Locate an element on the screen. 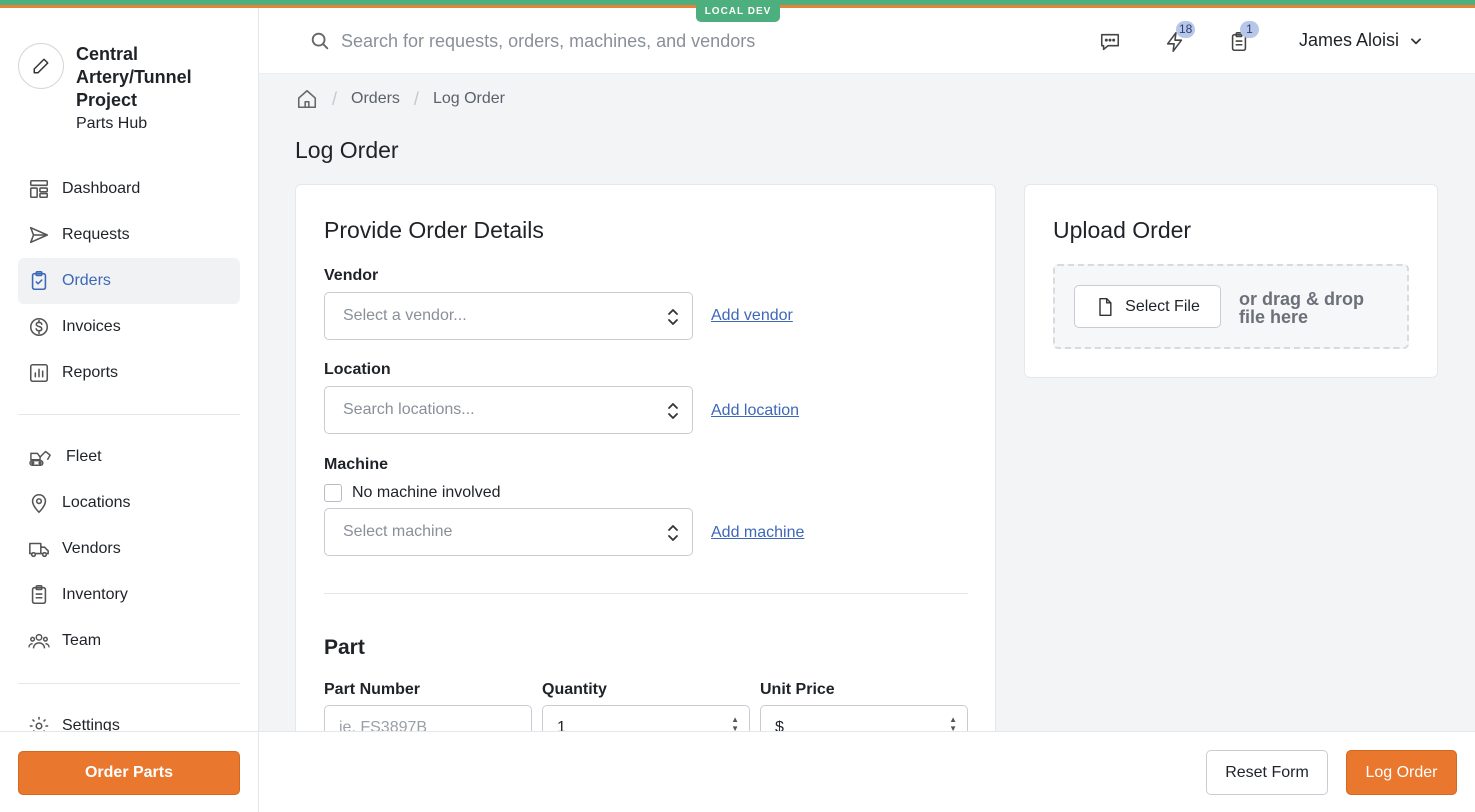  tasks-count-badge: 1 is located at coordinates (1249, 29).